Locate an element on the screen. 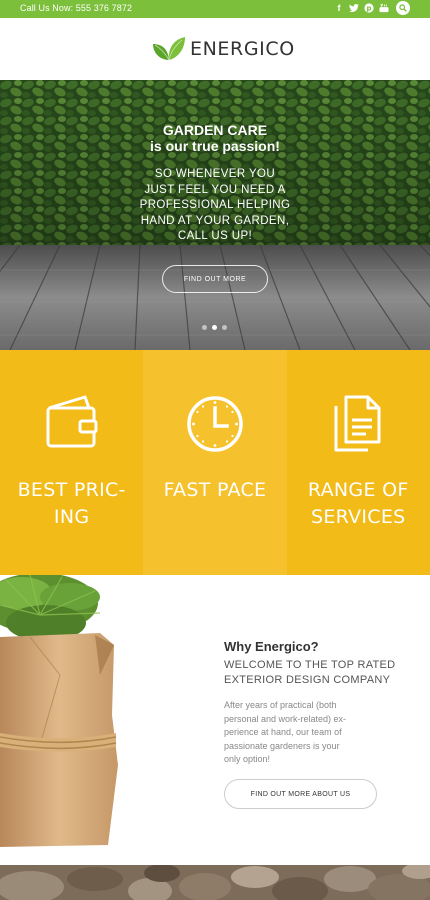  hero-subtitle-line: HAND AT YOUR GARDEN, is located at coordinates (215, 220).